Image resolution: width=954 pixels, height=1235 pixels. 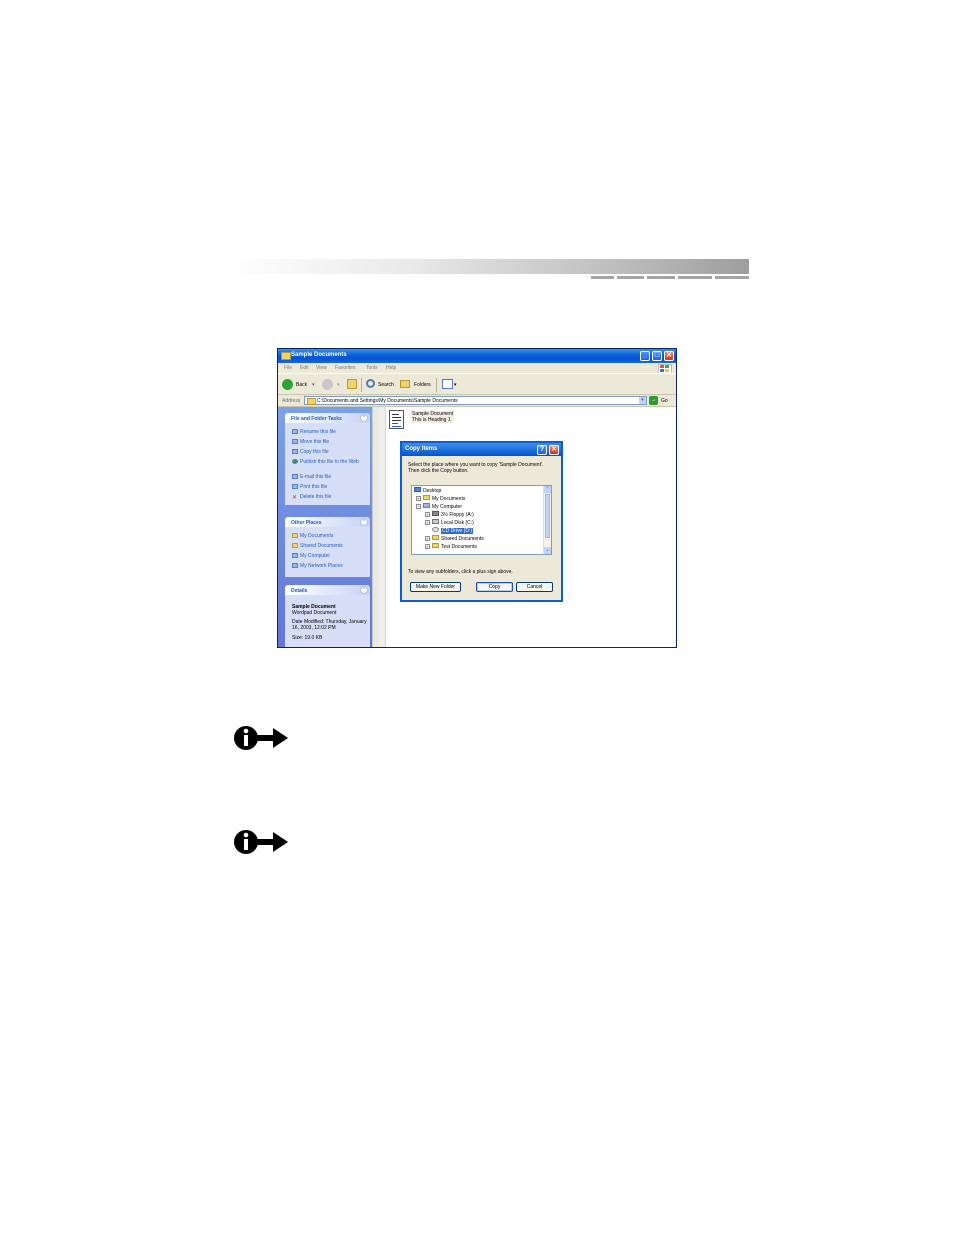 I want to click on forward-dropdown-icon: ▾, so click(x=338, y=385).